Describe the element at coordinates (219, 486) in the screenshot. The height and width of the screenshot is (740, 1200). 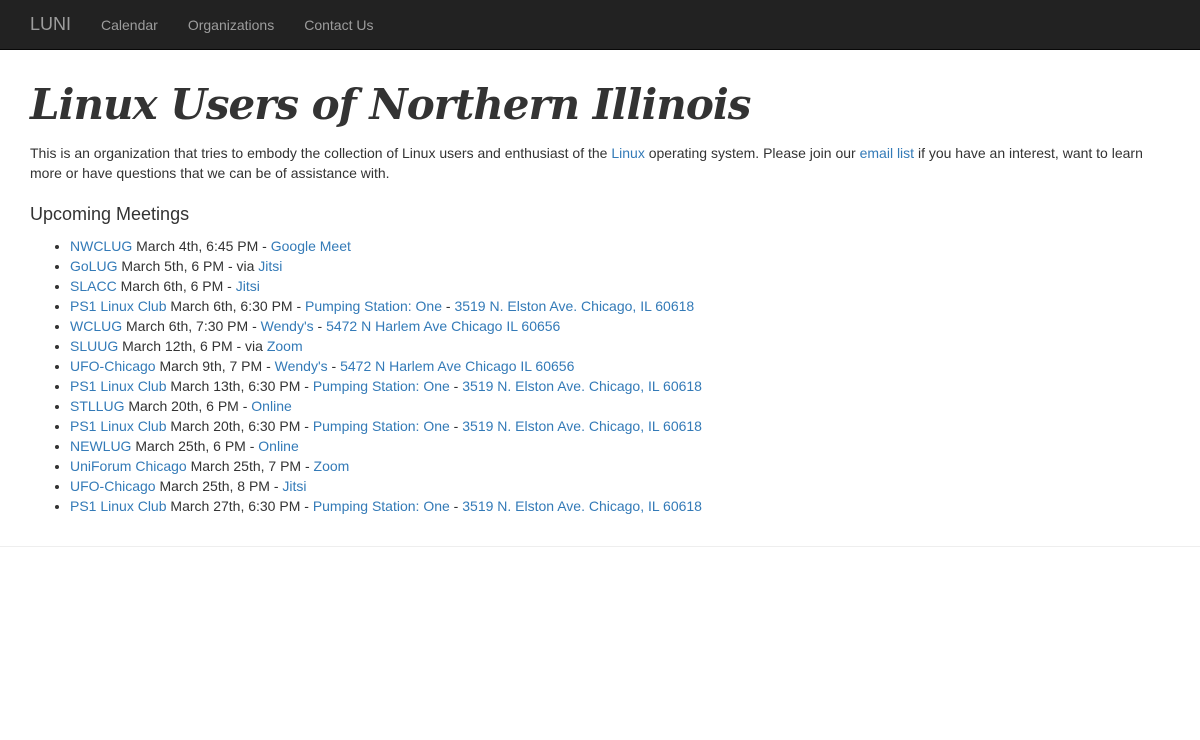
I see `meeting-time: March 25th, 8 PM -` at that location.